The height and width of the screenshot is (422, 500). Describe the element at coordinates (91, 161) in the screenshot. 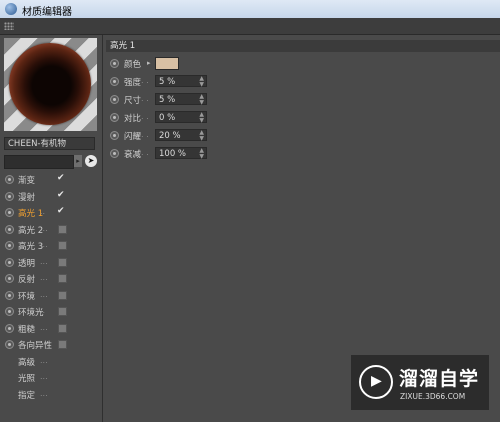

I see `pick-icon: ➤` at that location.